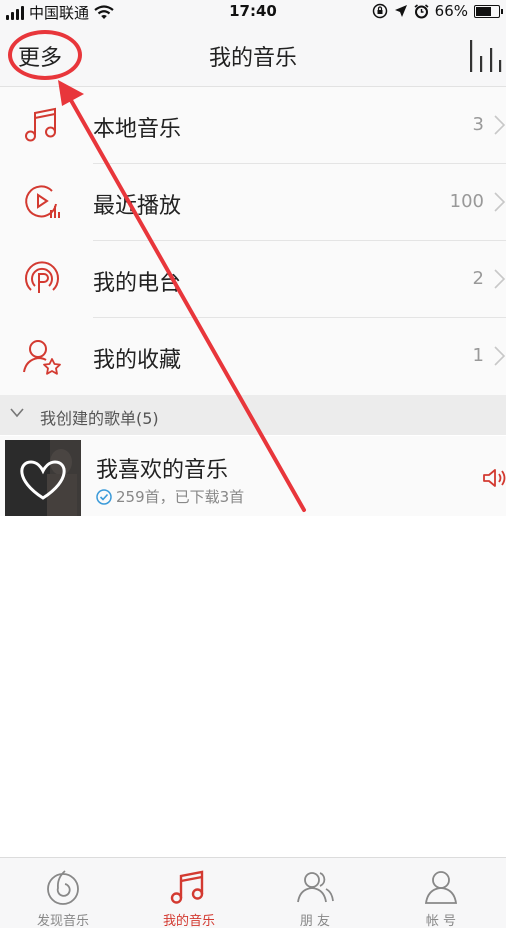 The width and height of the screenshot is (506, 929). What do you see at coordinates (253, 415) in the screenshot?
I see `playlist-section-header: 我创建的歌单(5)` at bounding box center [253, 415].